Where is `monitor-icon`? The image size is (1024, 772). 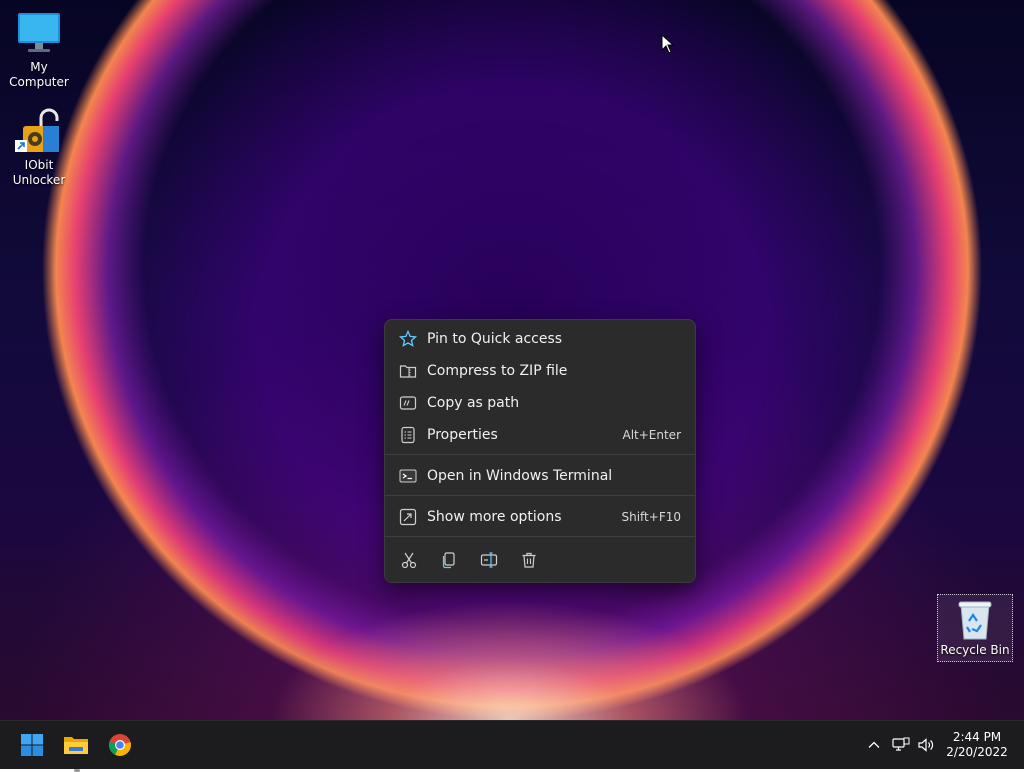 monitor-icon is located at coordinates (39, 34).